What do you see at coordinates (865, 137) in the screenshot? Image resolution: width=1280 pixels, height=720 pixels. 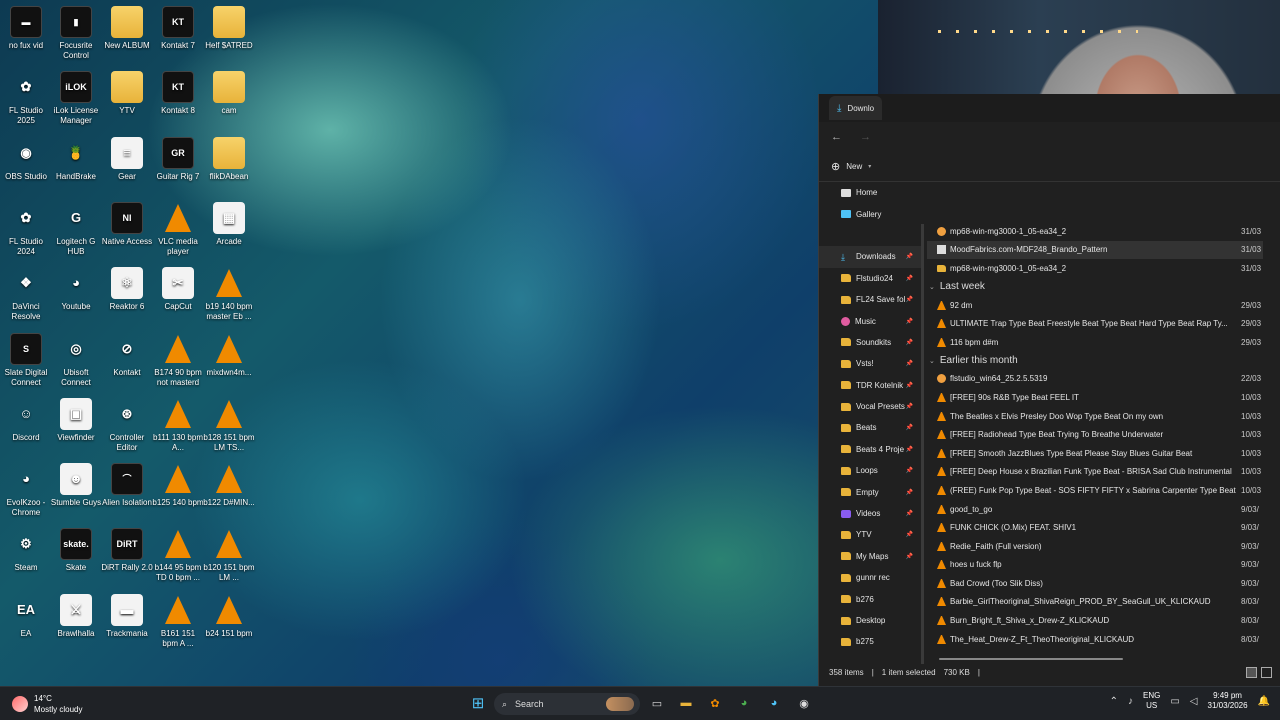 I see `forward-arrow-icon: →` at bounding box center [865, 137].